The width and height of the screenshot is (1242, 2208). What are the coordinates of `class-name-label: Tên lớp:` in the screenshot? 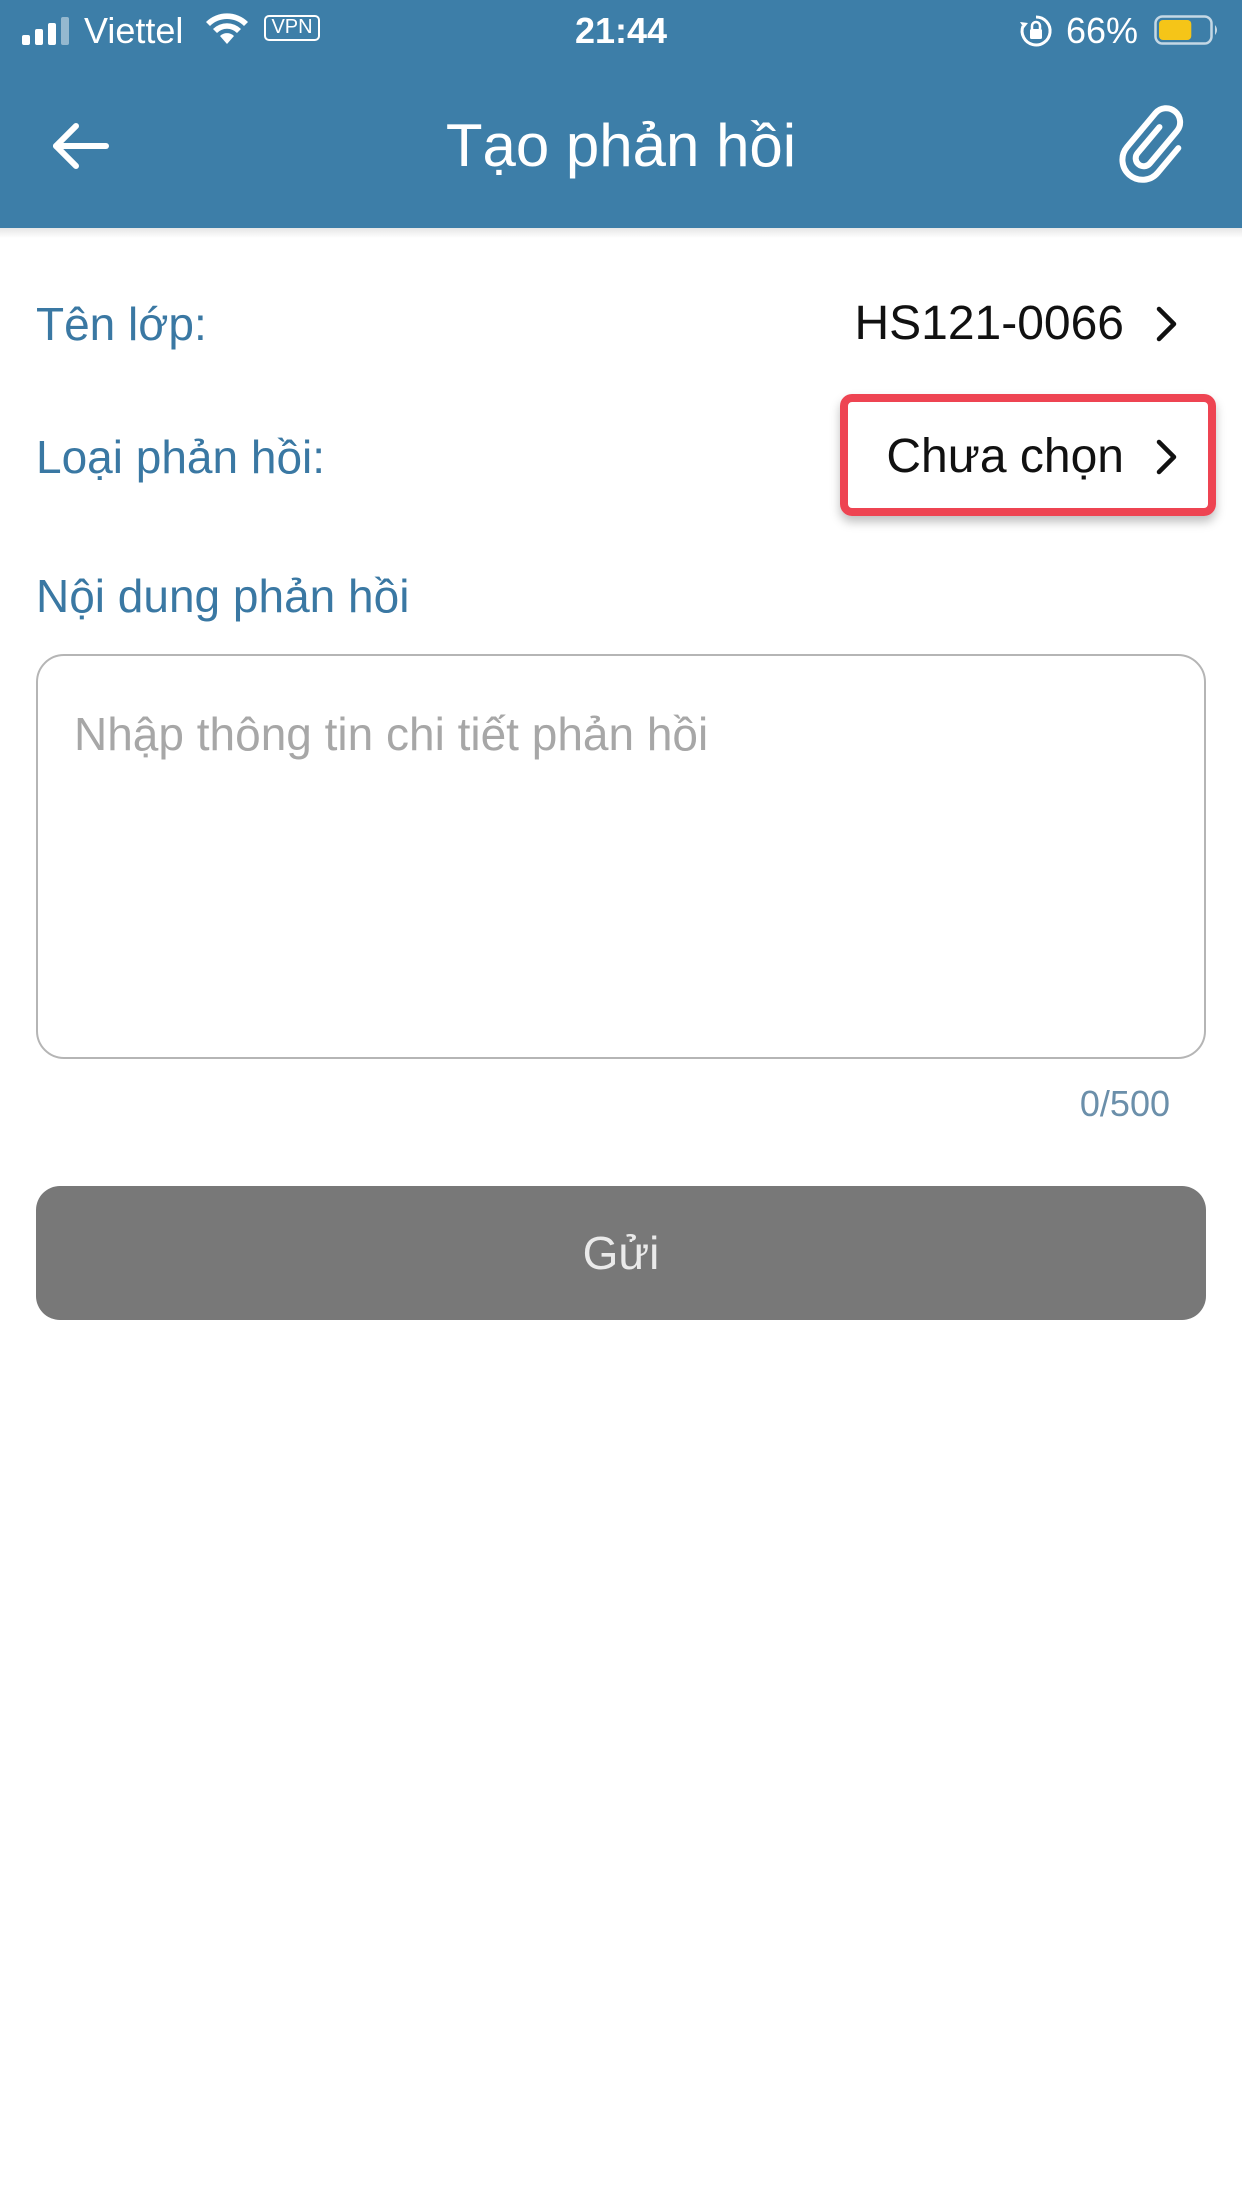 It's located at (121, 324).